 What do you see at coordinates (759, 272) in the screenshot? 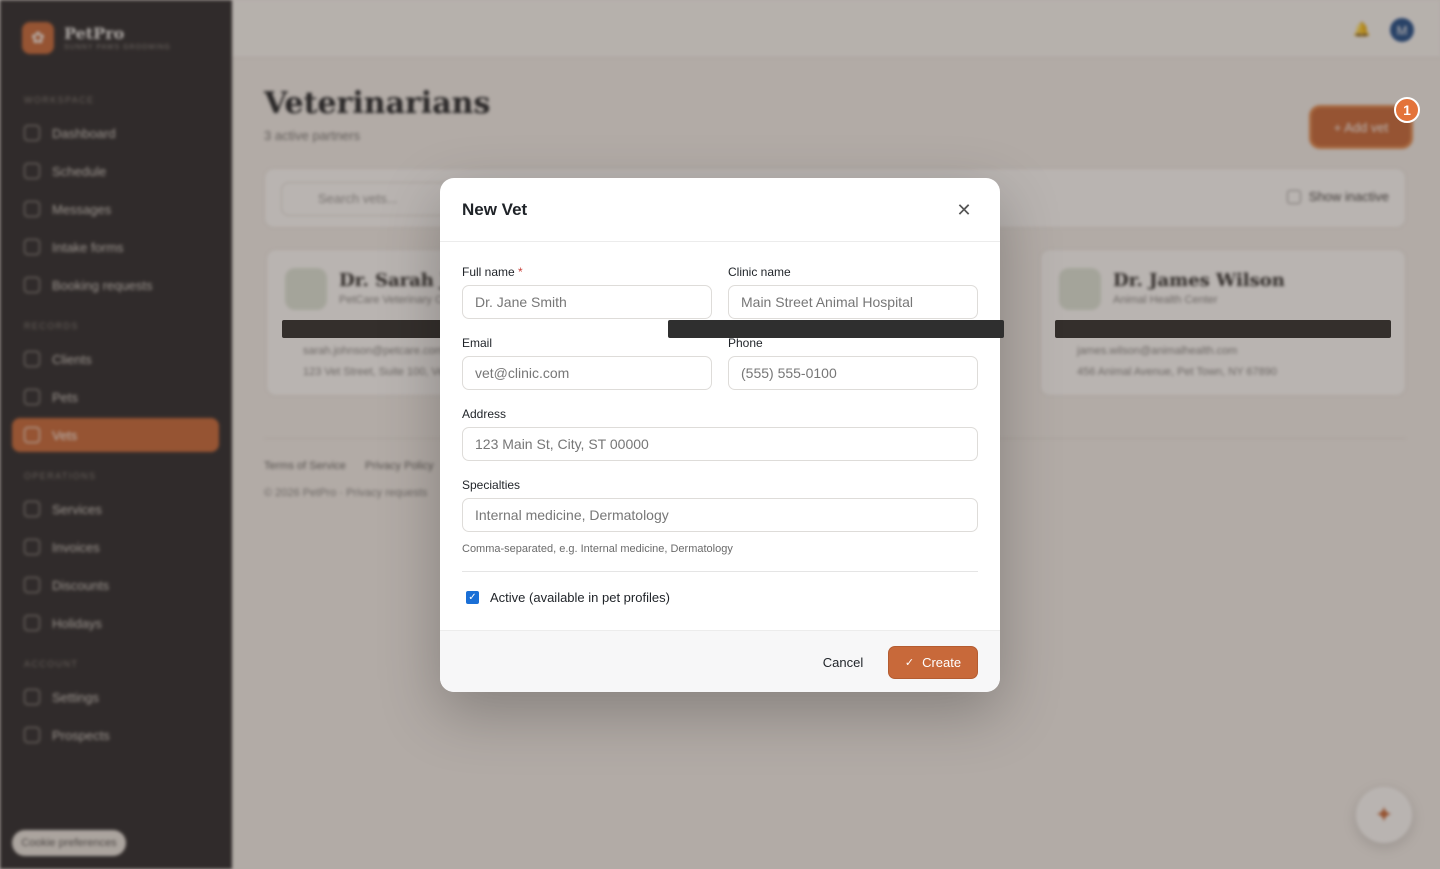
I see `clinic-name-label: Clinic name` at bounding box center [759, 272].